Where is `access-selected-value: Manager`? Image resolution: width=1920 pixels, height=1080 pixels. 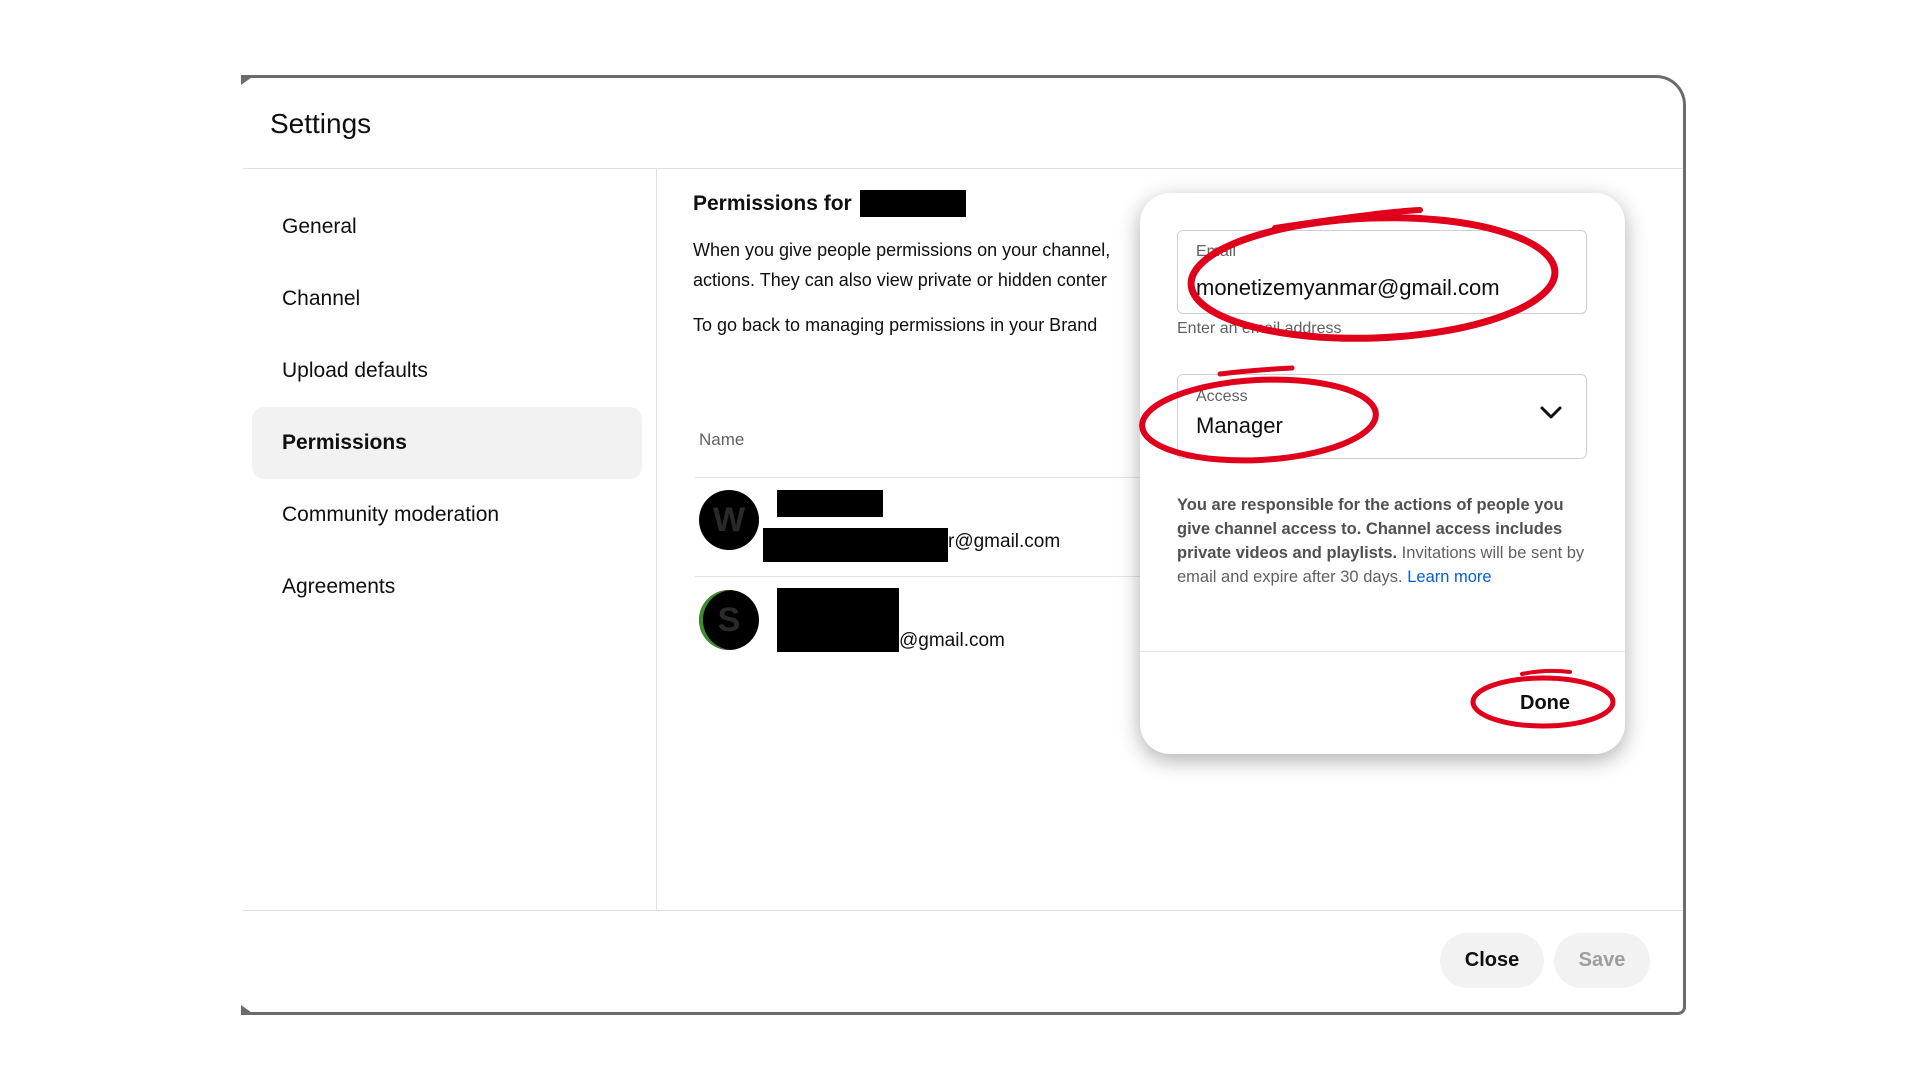 access-selected-value: Manager is located at coordinates (1239, 425).